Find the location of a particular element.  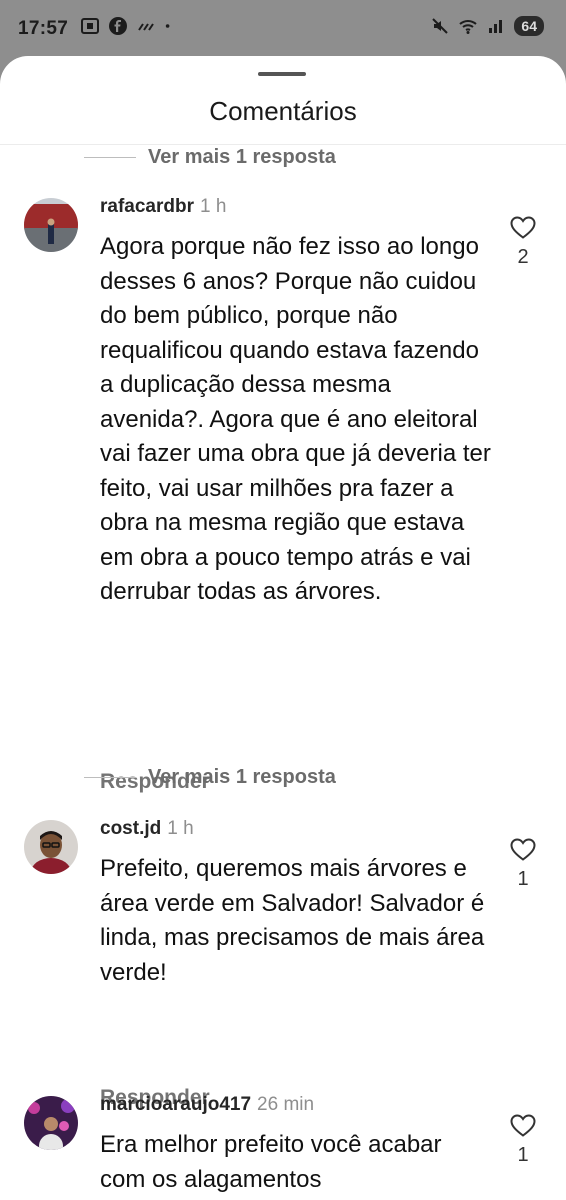

wifi-icon is located at coordinates (468, 27).